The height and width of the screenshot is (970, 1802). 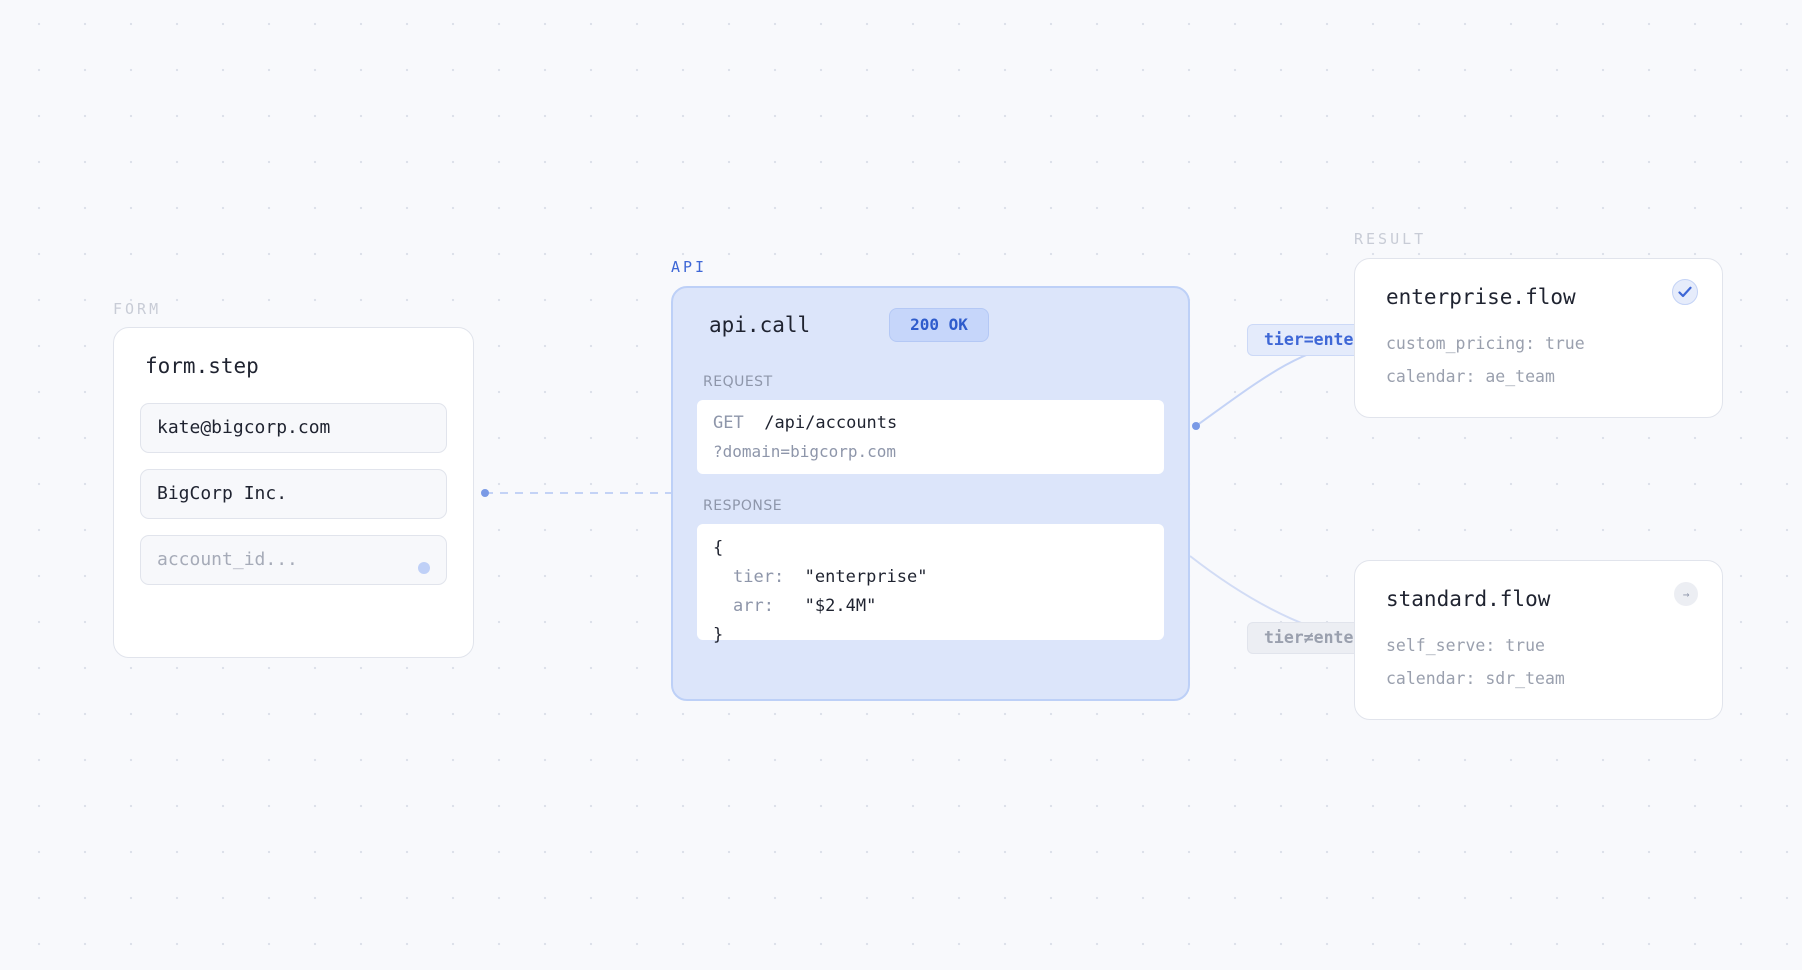 What do you see at coordinates (1390, 239) in the screenshot?
I see `section-label-result: RESULT` at bounding box center [1390, 239].